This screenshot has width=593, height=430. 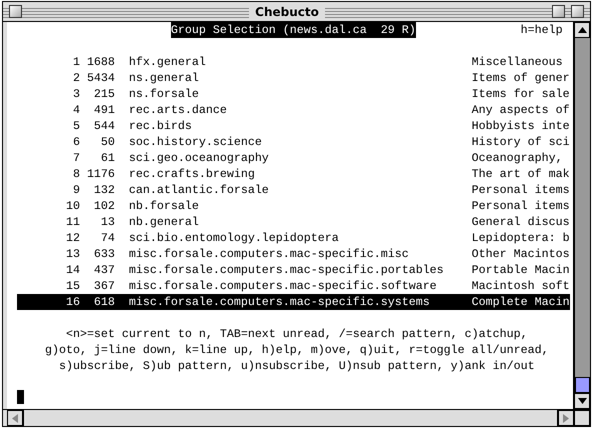 What do you see at coordinates (293, 62) in the screenshot?
I see `group-row: 1 1688 hfx.general Miscellaneous` at bounding box center [293, 62].